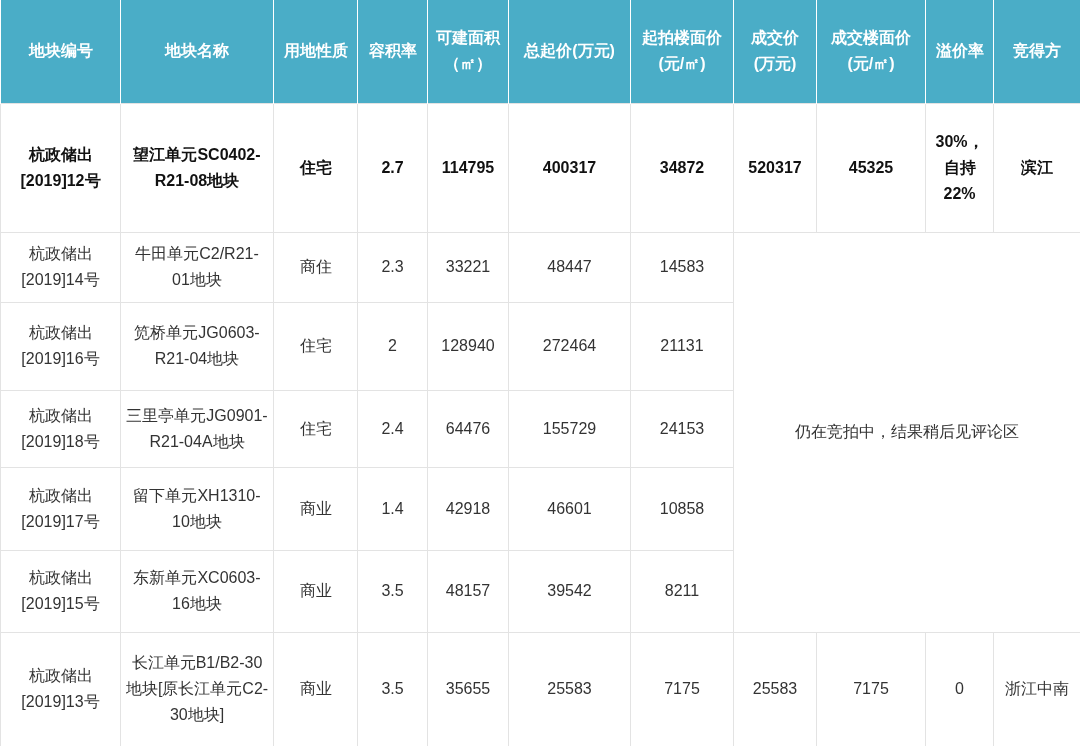  What do you see at coordinates (569, 508) in the screenshot?
I see `table-cell: 46601` at bounding box center [569, 508].